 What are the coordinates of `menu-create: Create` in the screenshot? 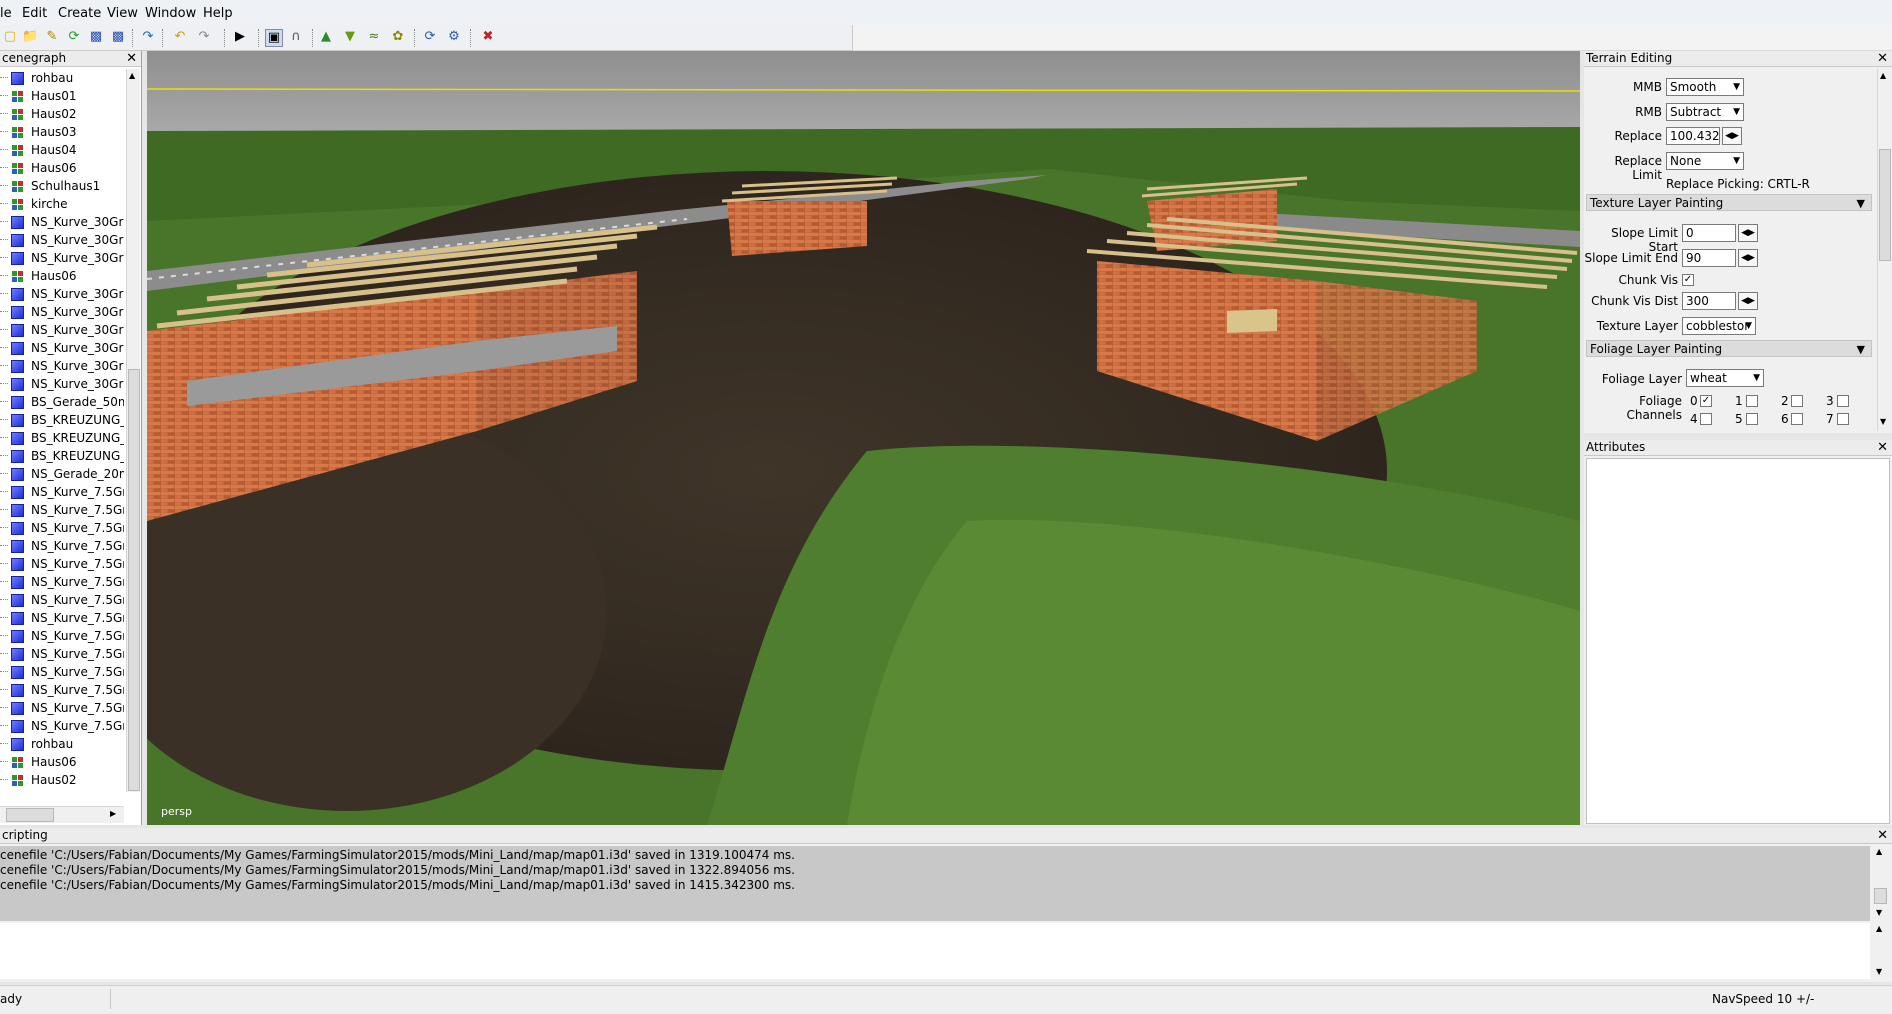 It's located at (79, 13).